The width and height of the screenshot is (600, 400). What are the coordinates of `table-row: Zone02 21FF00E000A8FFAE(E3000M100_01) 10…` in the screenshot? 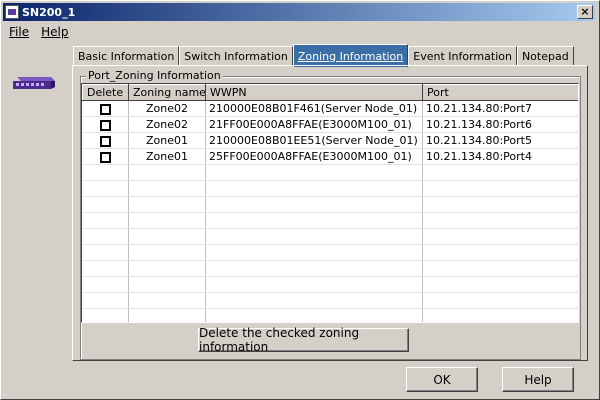 It's located at (330, 124).